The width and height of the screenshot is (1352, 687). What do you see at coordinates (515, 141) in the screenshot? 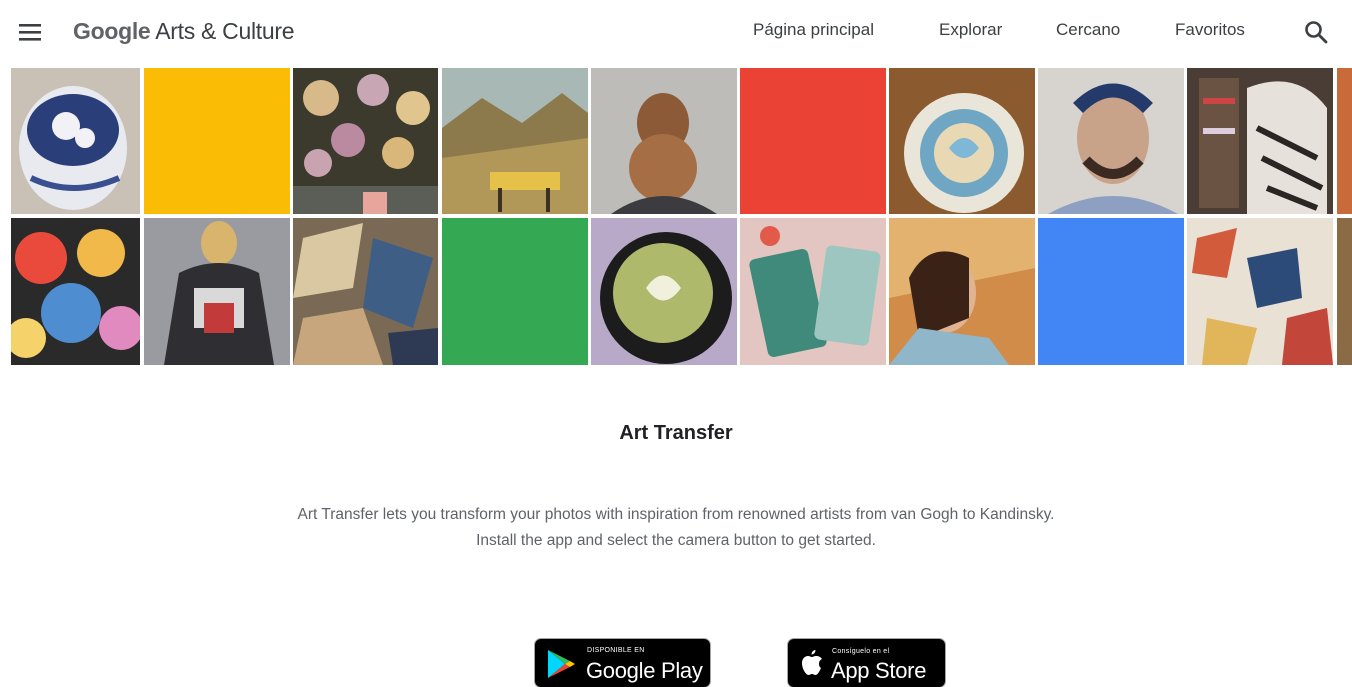
I see `gallery-tile-landscape` at bounding box center [515, 141].